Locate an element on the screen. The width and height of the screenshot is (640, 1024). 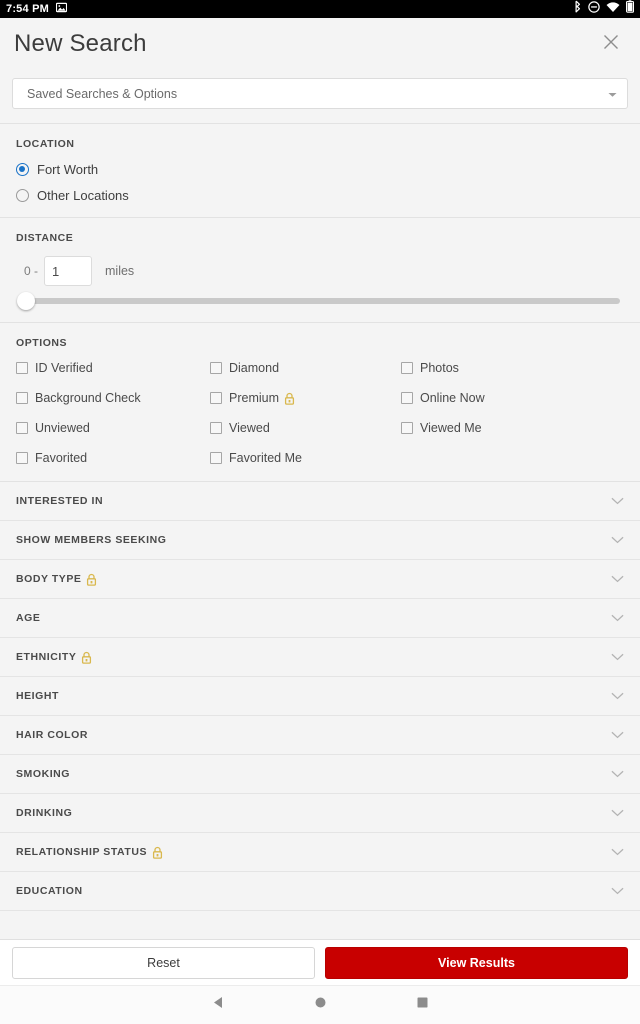
option-premium: Premium is located at coordinates (305, 398).